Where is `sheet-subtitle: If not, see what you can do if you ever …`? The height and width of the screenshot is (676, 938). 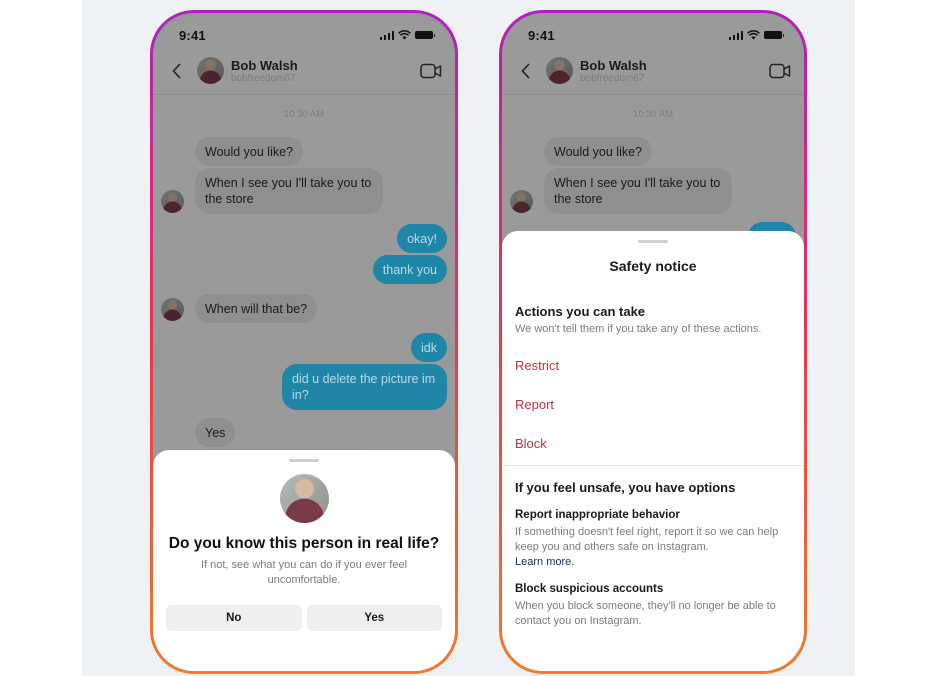 sheet-subtitle: If not, see what you can do if you ever … is located at coordinates (304, 572).